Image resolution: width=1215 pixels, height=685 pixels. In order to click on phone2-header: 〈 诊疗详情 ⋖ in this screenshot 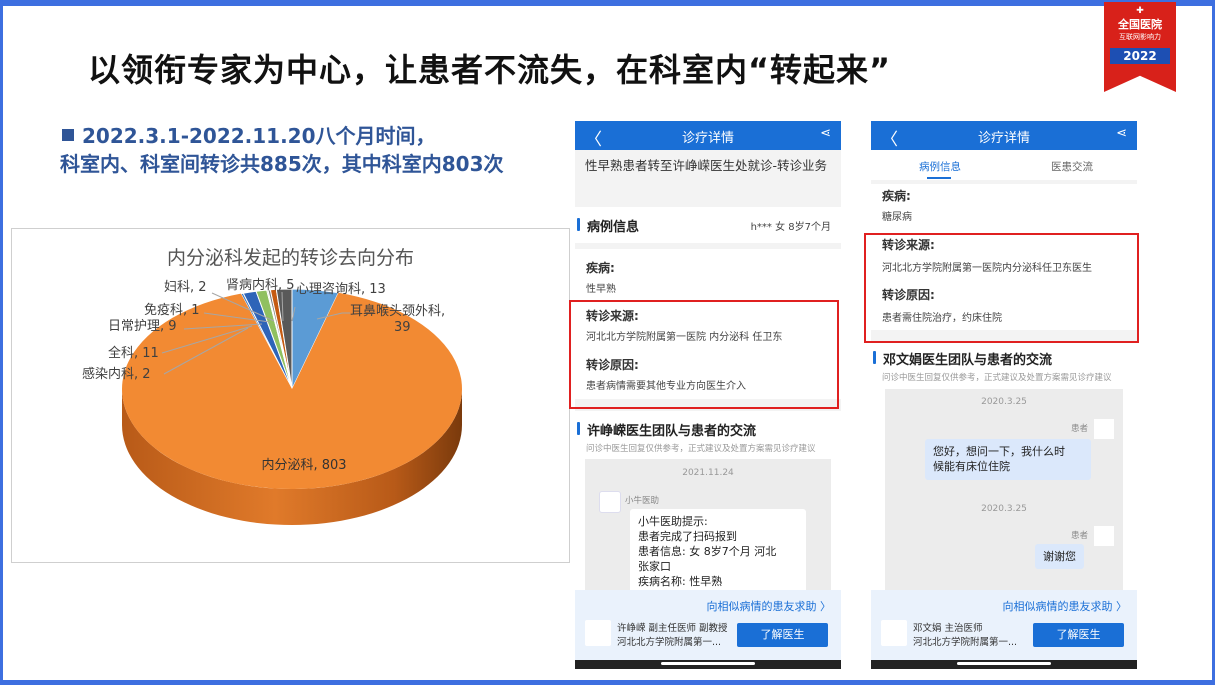, I will do `click(1004, 135)`.